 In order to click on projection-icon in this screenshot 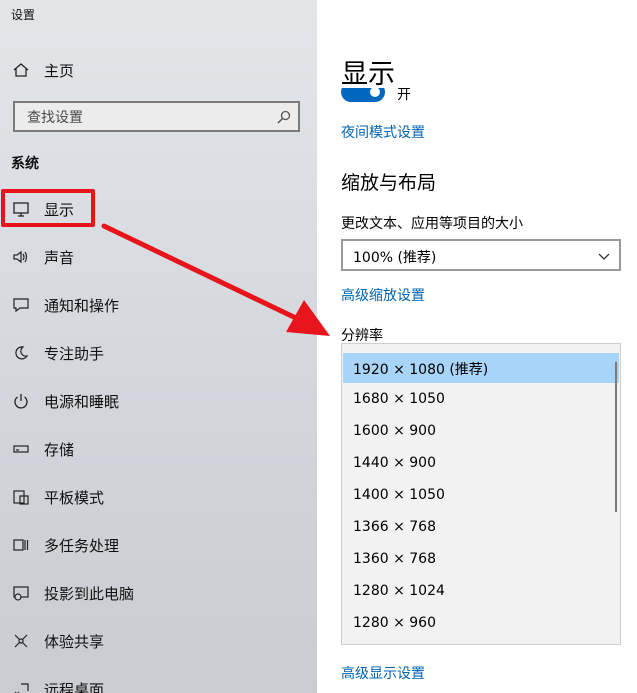, I will do `click(21, 593)`.